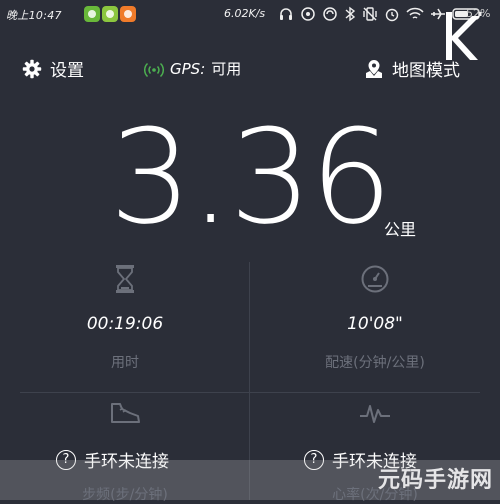  Describe the element at coordinates (250, 392) in the screenshot. I see `grid-divider-horizontal` at that location.